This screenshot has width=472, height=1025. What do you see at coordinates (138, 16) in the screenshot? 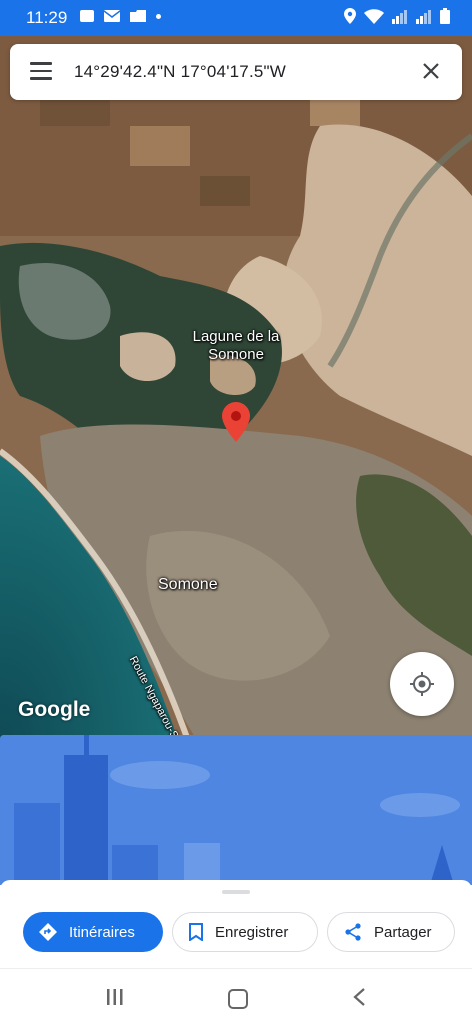
I see `folder-icon` at bounding box center [138, 16].